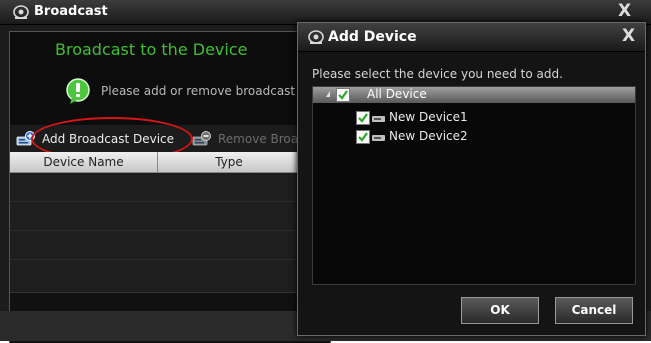  Describe the element at coordinates (84, 162) in the screenshot. I see `column-header-device-name: Device Name` at that location.